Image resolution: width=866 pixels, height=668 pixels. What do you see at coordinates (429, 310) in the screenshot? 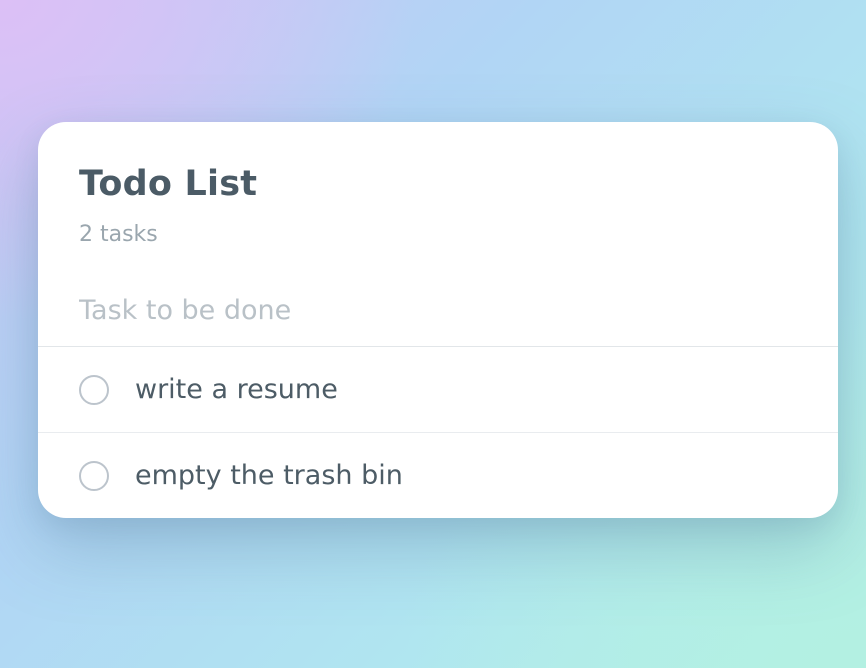
I see `new-task-input` at bounding box center [429, 310].